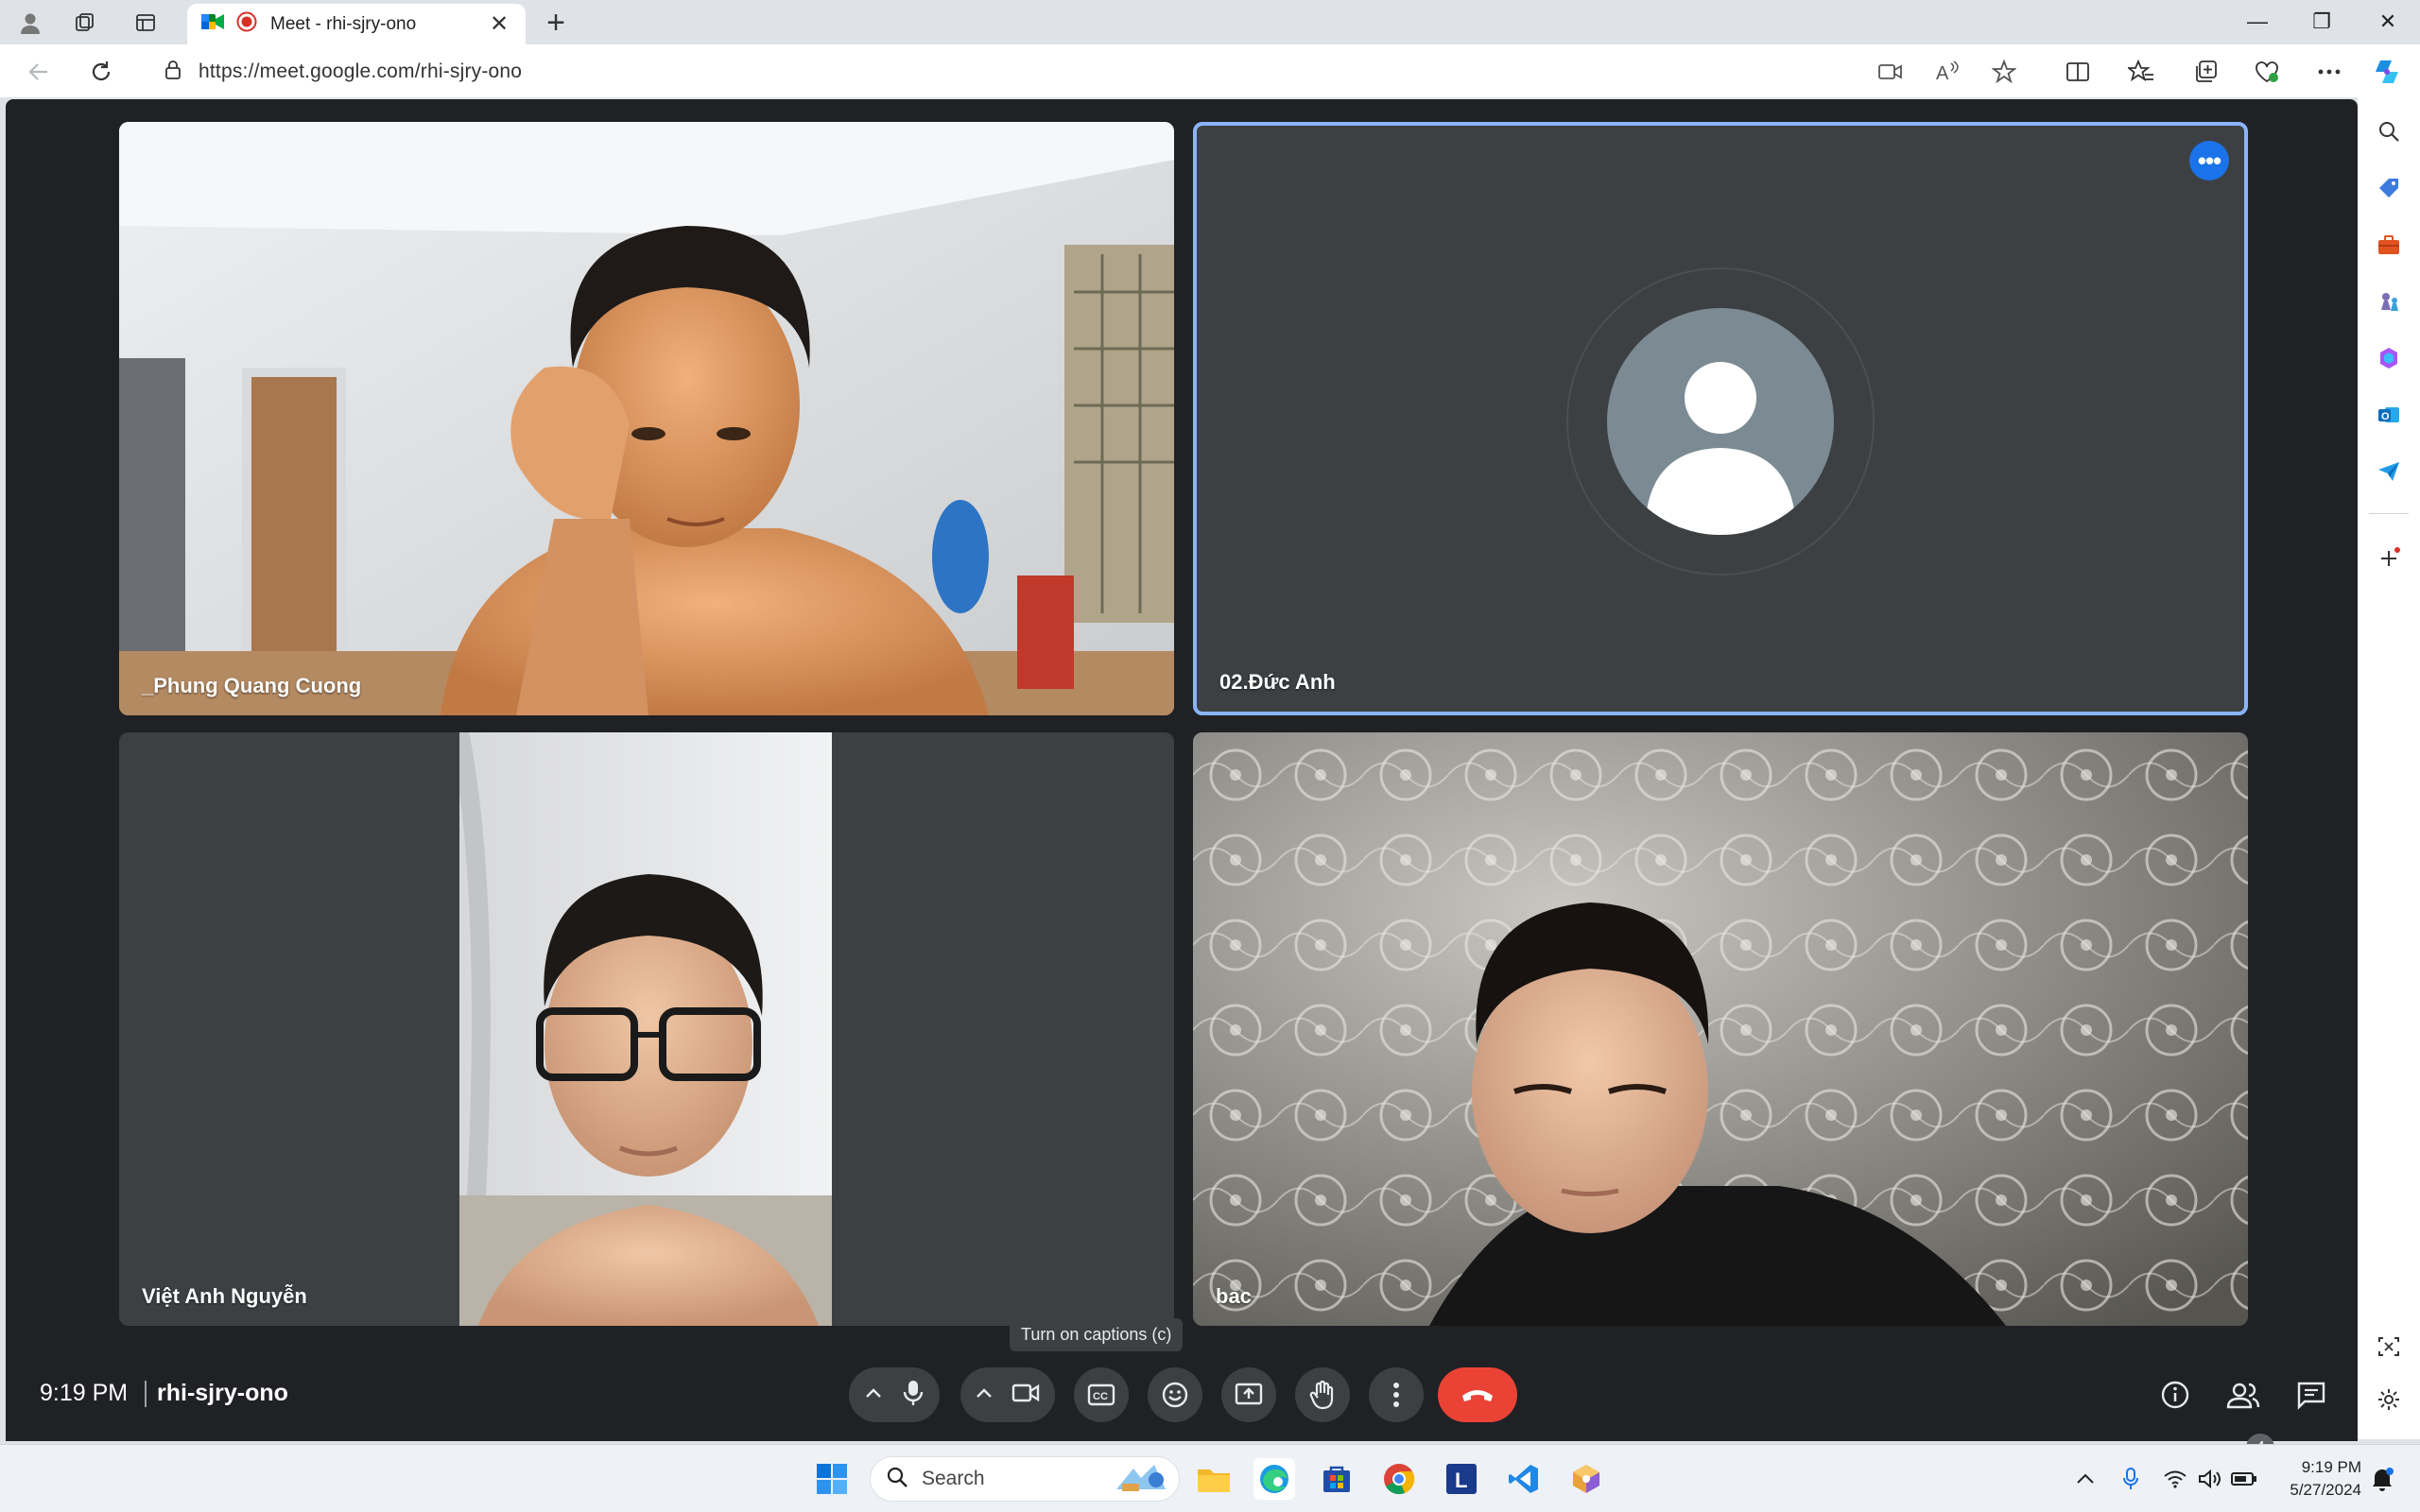  Describe the element at coordinates (1025, 1395) in the screenshot. I see `camera-icon` at that location.